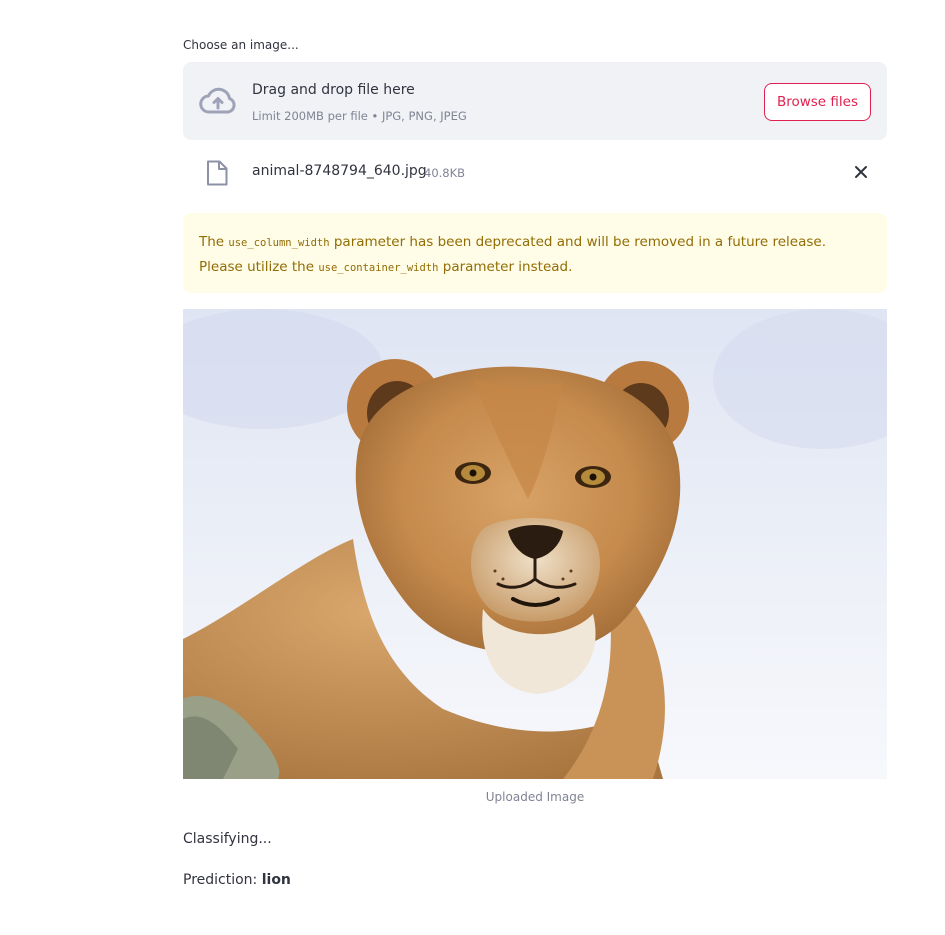 The width and height of the screenshot is (945, 935). I want to click on cloud-upload-icon, so click(217, 100).